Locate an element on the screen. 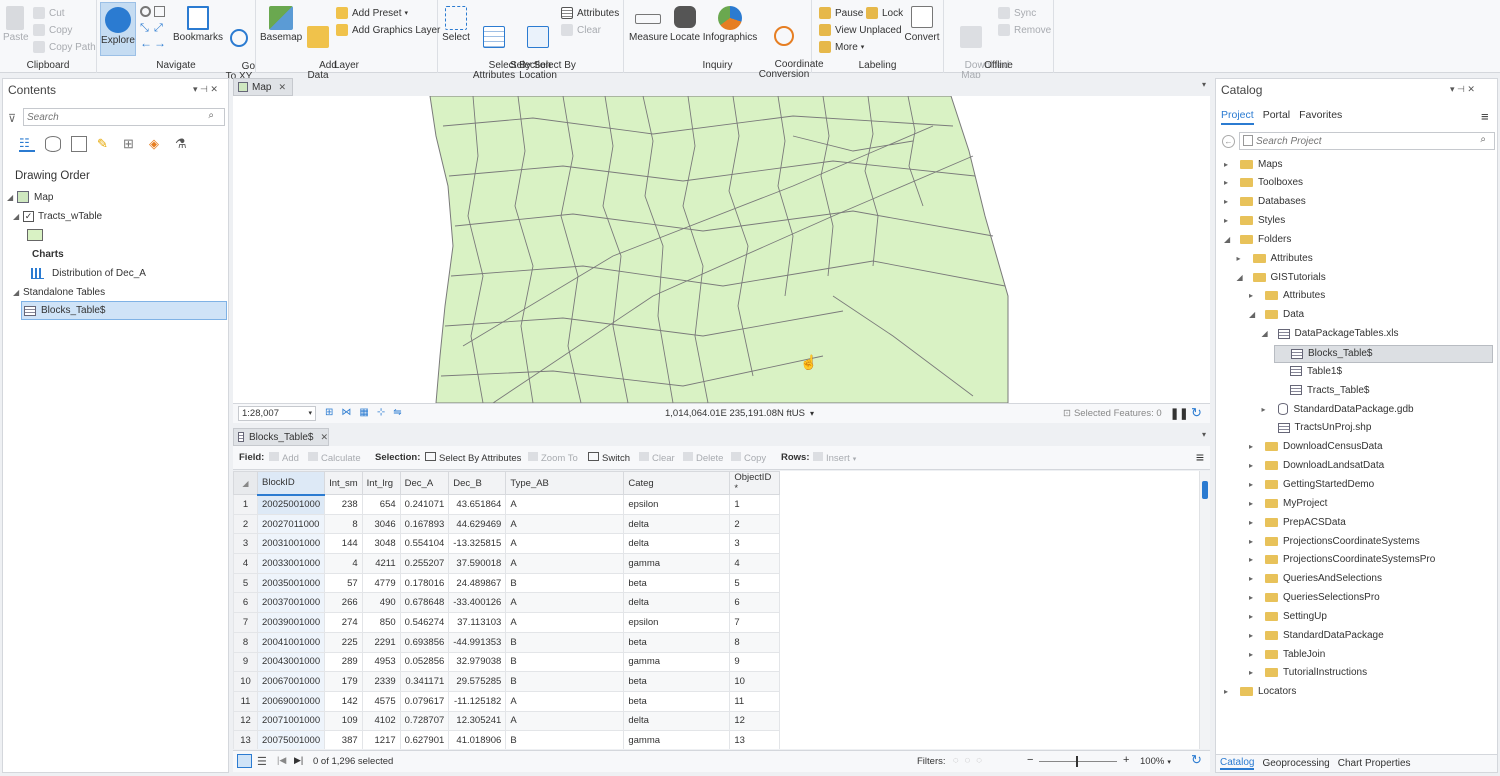 Image resolution: width=1500 pixels, height=776 pixels. column-header: Categ is located at coordinates (677, 483).